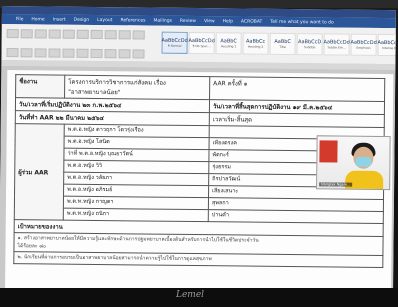 The image size is (398, 307). Describe the element at coordinates (188, 20) in the screenshot. I see `menu-tab-7: Review` at that location.